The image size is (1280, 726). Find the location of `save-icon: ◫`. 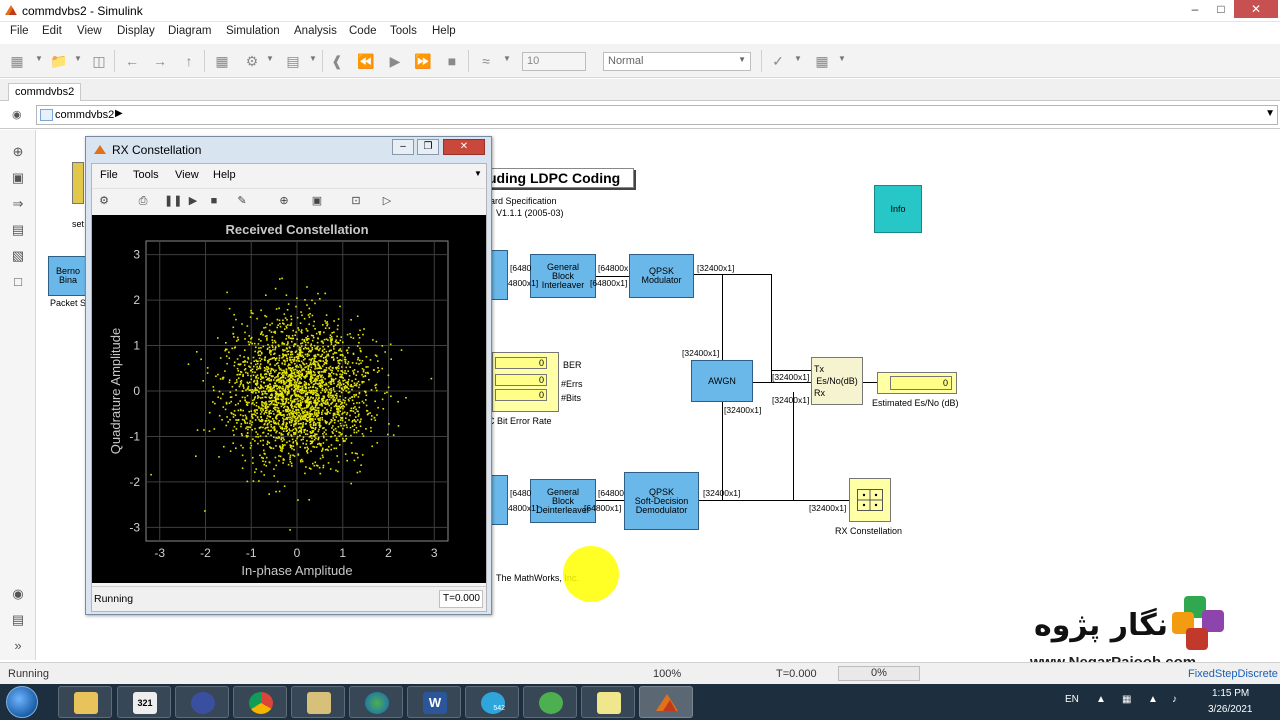

save-icon: ◫ is located at coordinates (99, 61).